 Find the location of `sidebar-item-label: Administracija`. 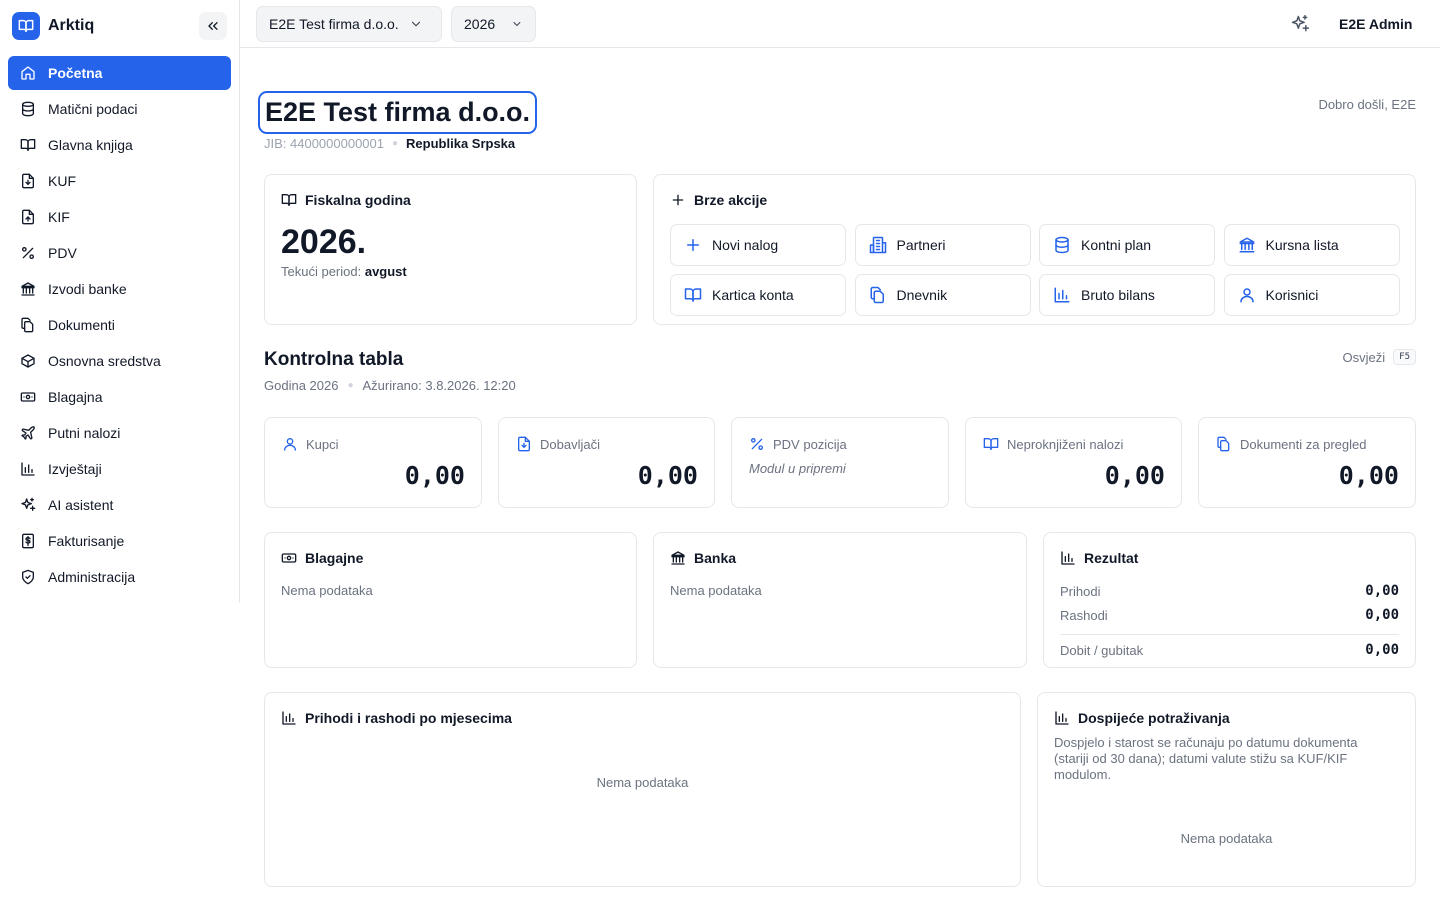

sidebar-item-label: Administracija is located at coordinates (92, 577).